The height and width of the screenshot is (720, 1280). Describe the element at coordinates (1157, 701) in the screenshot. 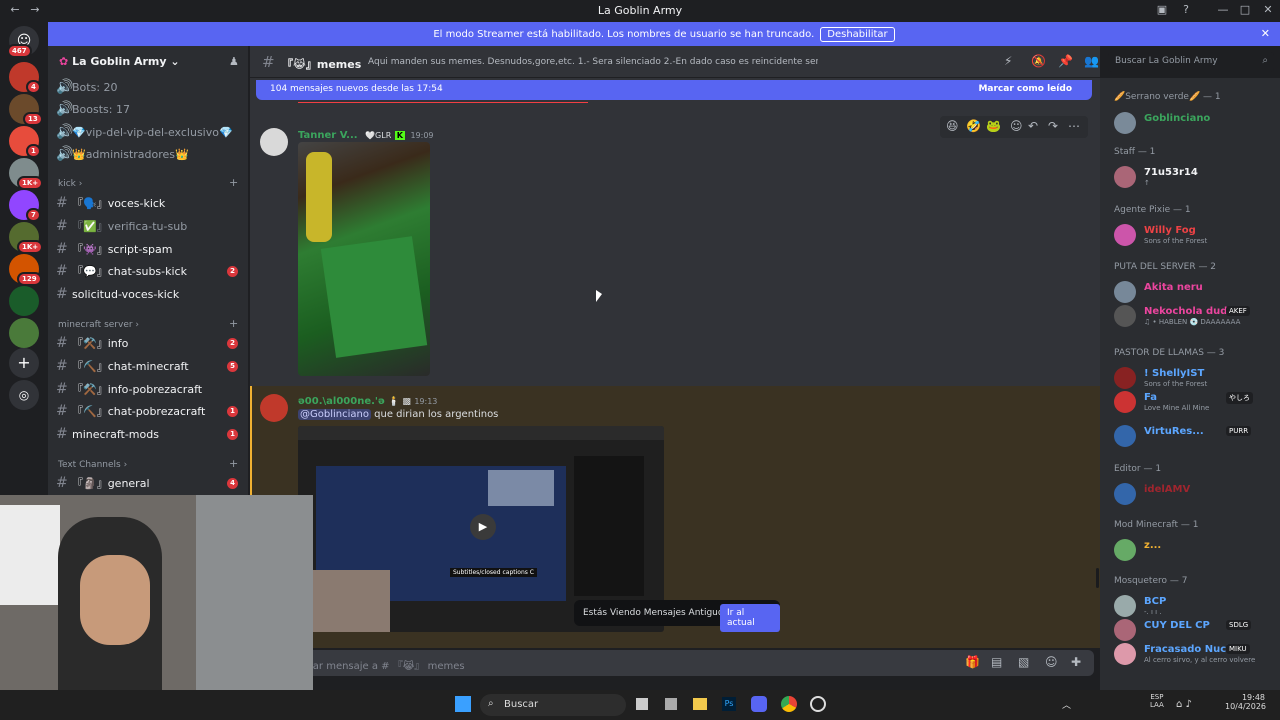

I see `language-indicator: ESP LAA` at that location.